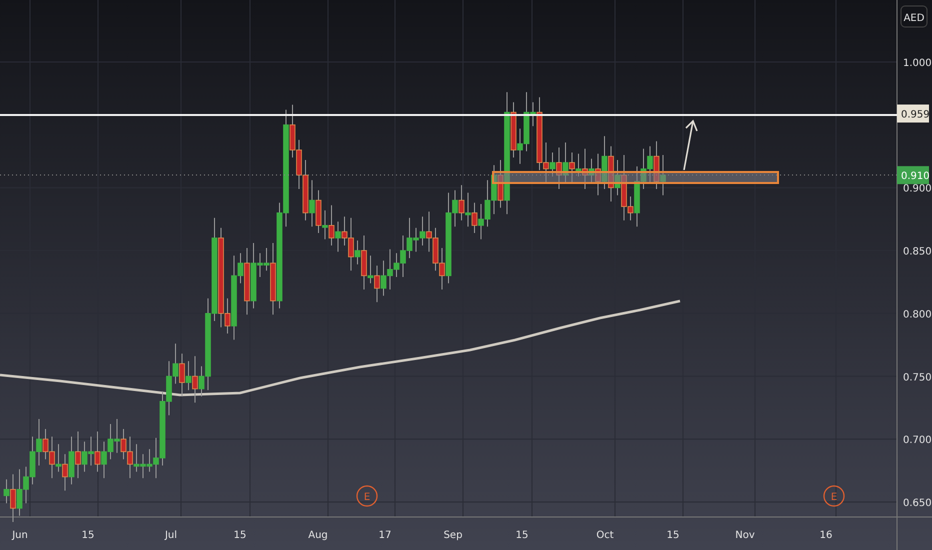 The width and height of the screenshot is (932, 550). I want to click on time-axis-label: Oct, so click(605, 535).